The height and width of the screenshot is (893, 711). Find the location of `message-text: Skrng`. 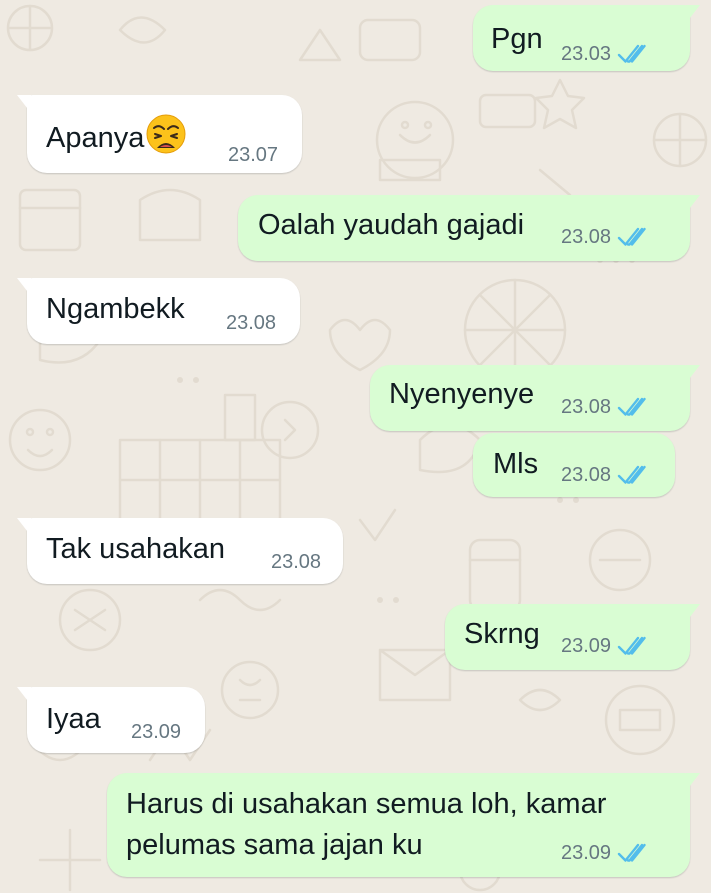

message-text: Skrng is located at coordinates (502, 634).